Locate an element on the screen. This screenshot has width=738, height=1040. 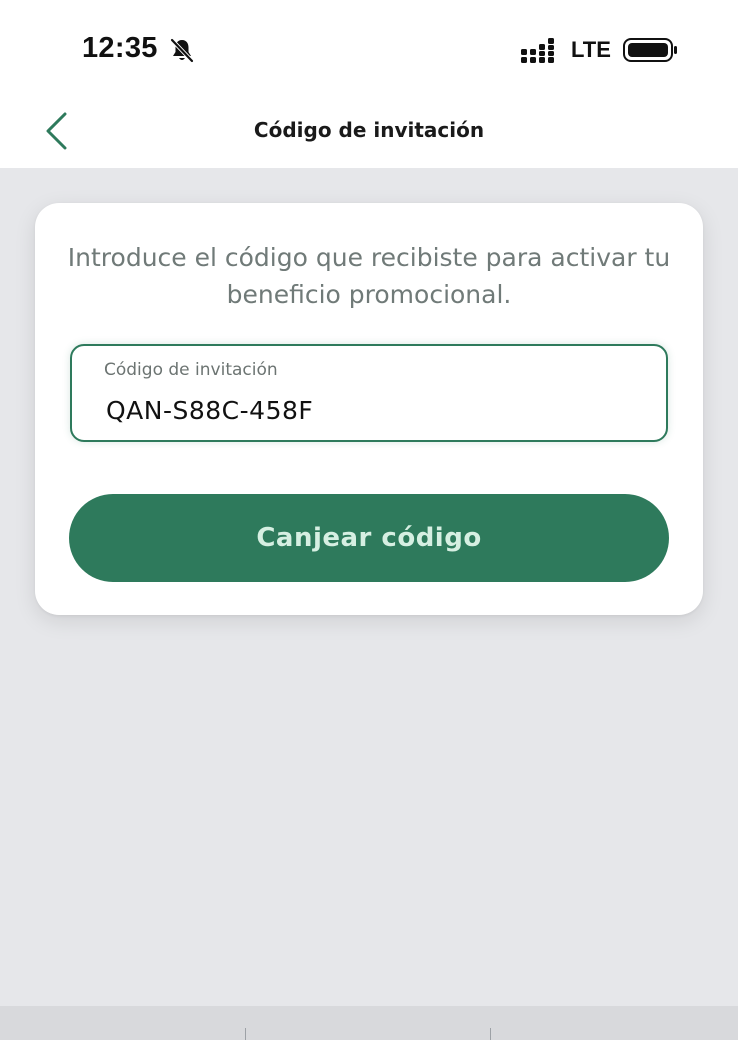
battery-icon is located at coordinates (650, 50).